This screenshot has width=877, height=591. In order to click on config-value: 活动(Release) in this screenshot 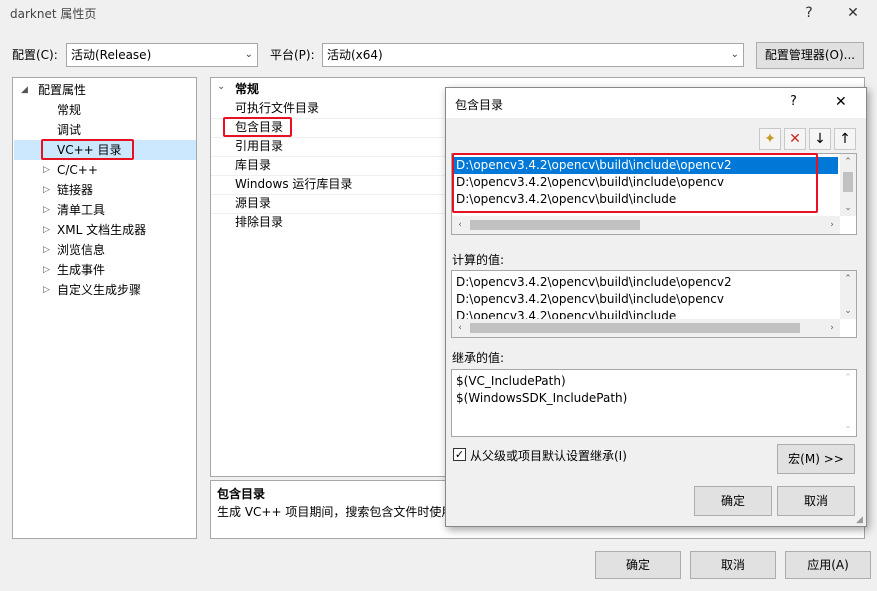, I will do `click(111, 55)`.